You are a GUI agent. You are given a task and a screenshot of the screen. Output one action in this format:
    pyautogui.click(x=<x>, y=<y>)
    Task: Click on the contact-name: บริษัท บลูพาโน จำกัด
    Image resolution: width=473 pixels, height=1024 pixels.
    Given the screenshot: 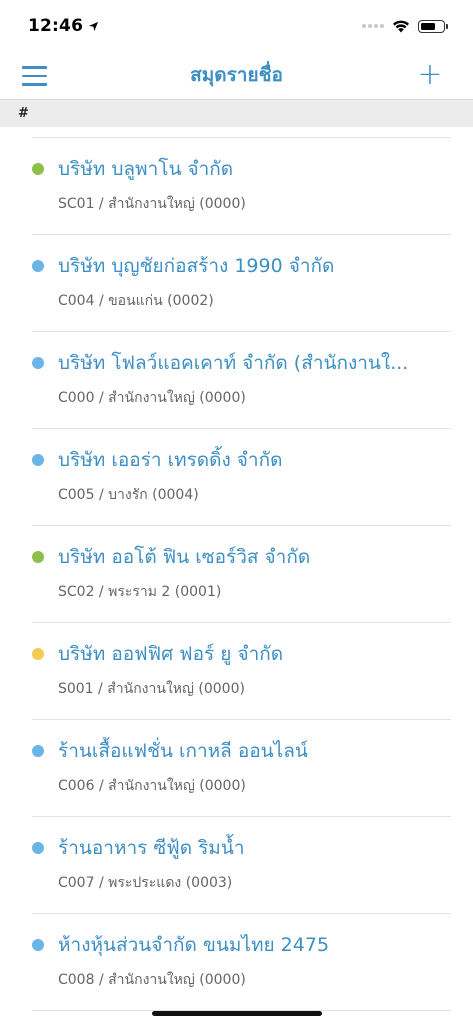 What is the action you would take?
    pyautogui.click(x=146, y=169)
    